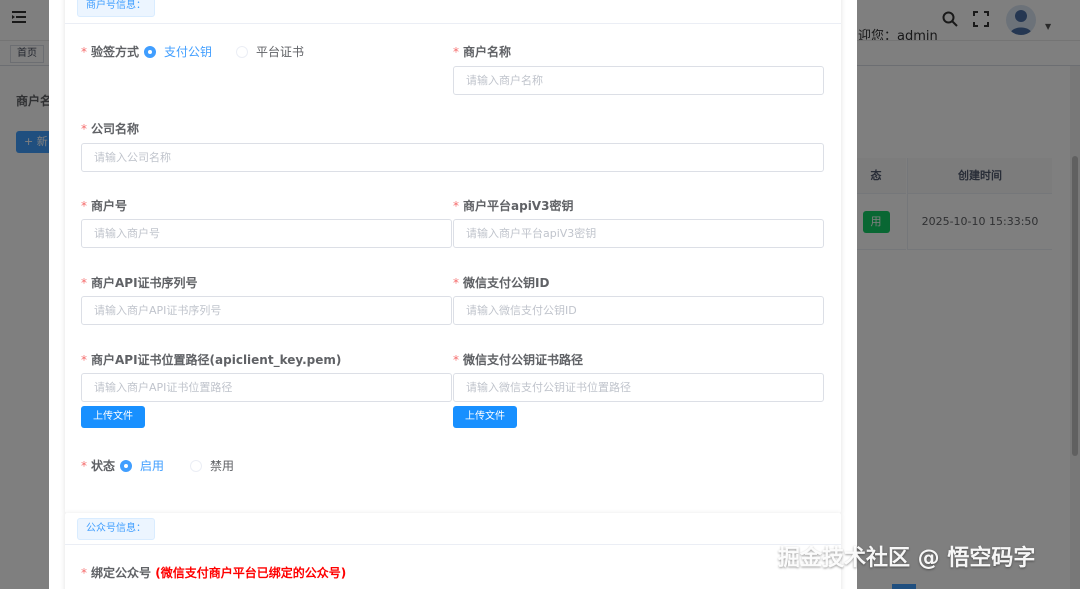  I want to click on watermark: 掘金技术社区 @ 悟空码字, so click(907, 558).